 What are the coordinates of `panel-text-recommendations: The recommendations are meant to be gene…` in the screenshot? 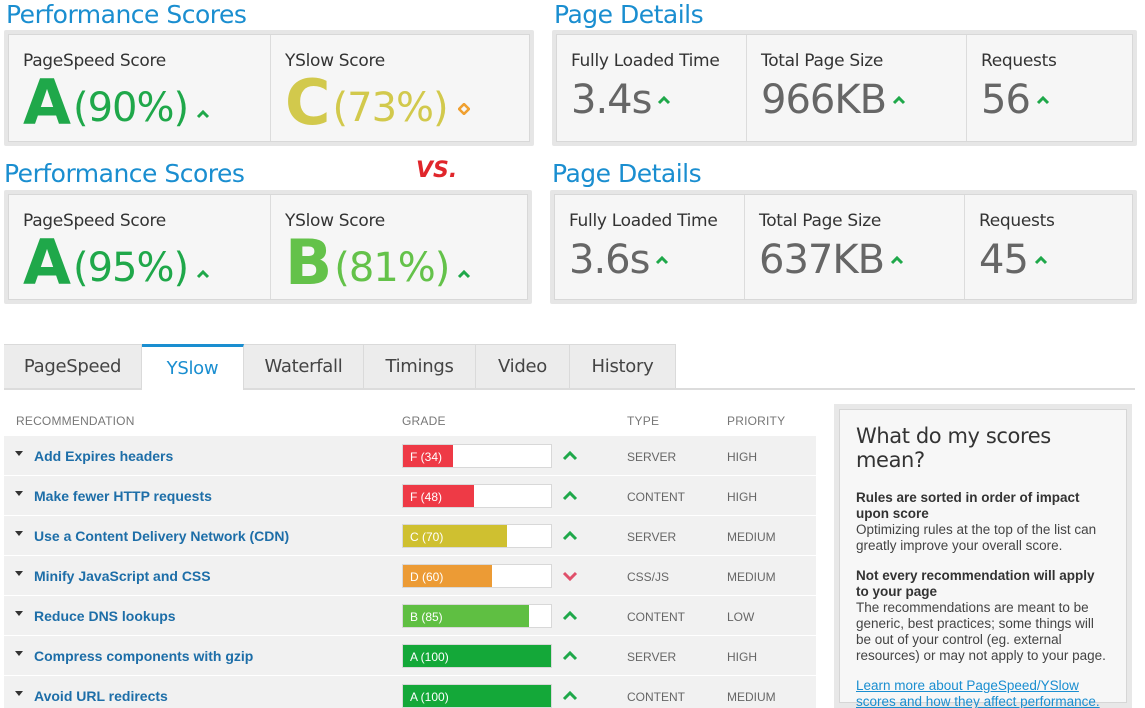 It's located at (981, 631).